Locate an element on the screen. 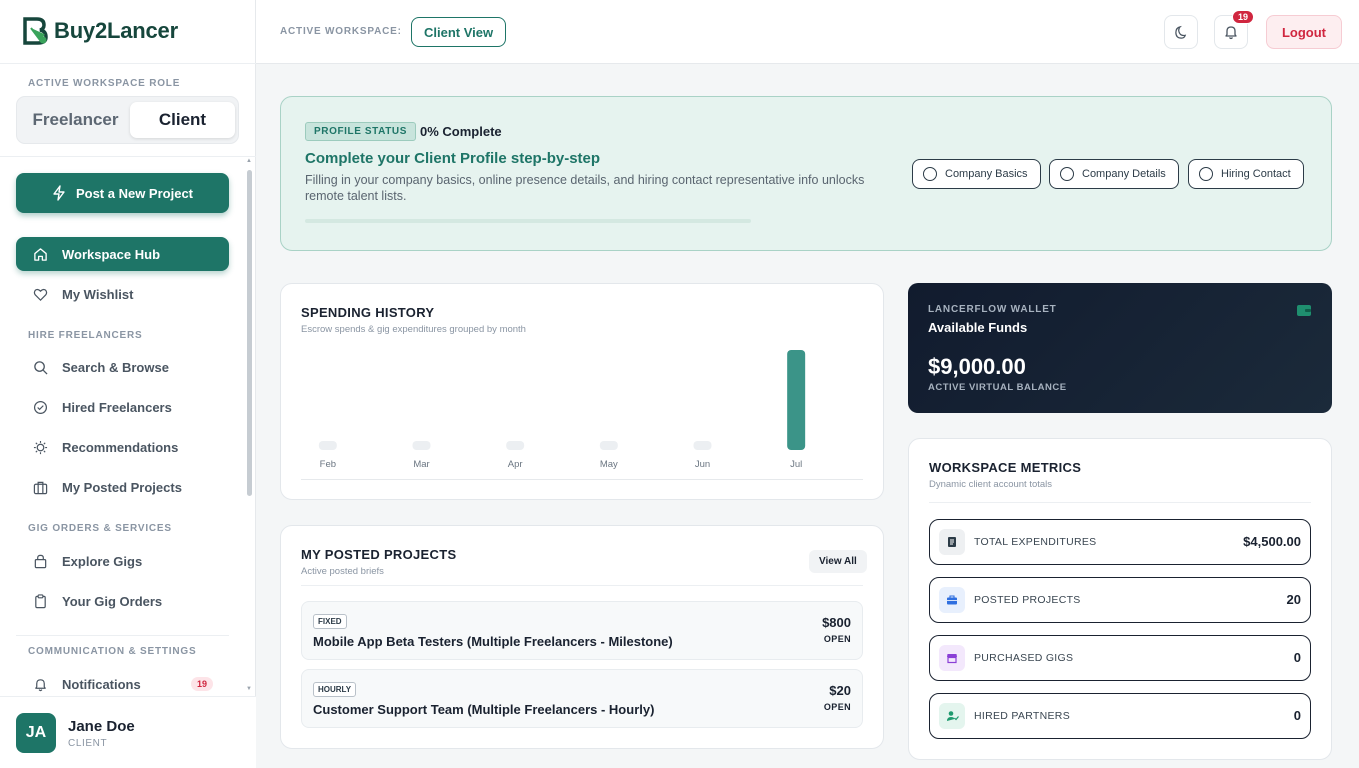 The image size is (1359, 768). metric-purchased-gigs: PURCHASED GIGS 0 is located at coordinates (1120, 658).